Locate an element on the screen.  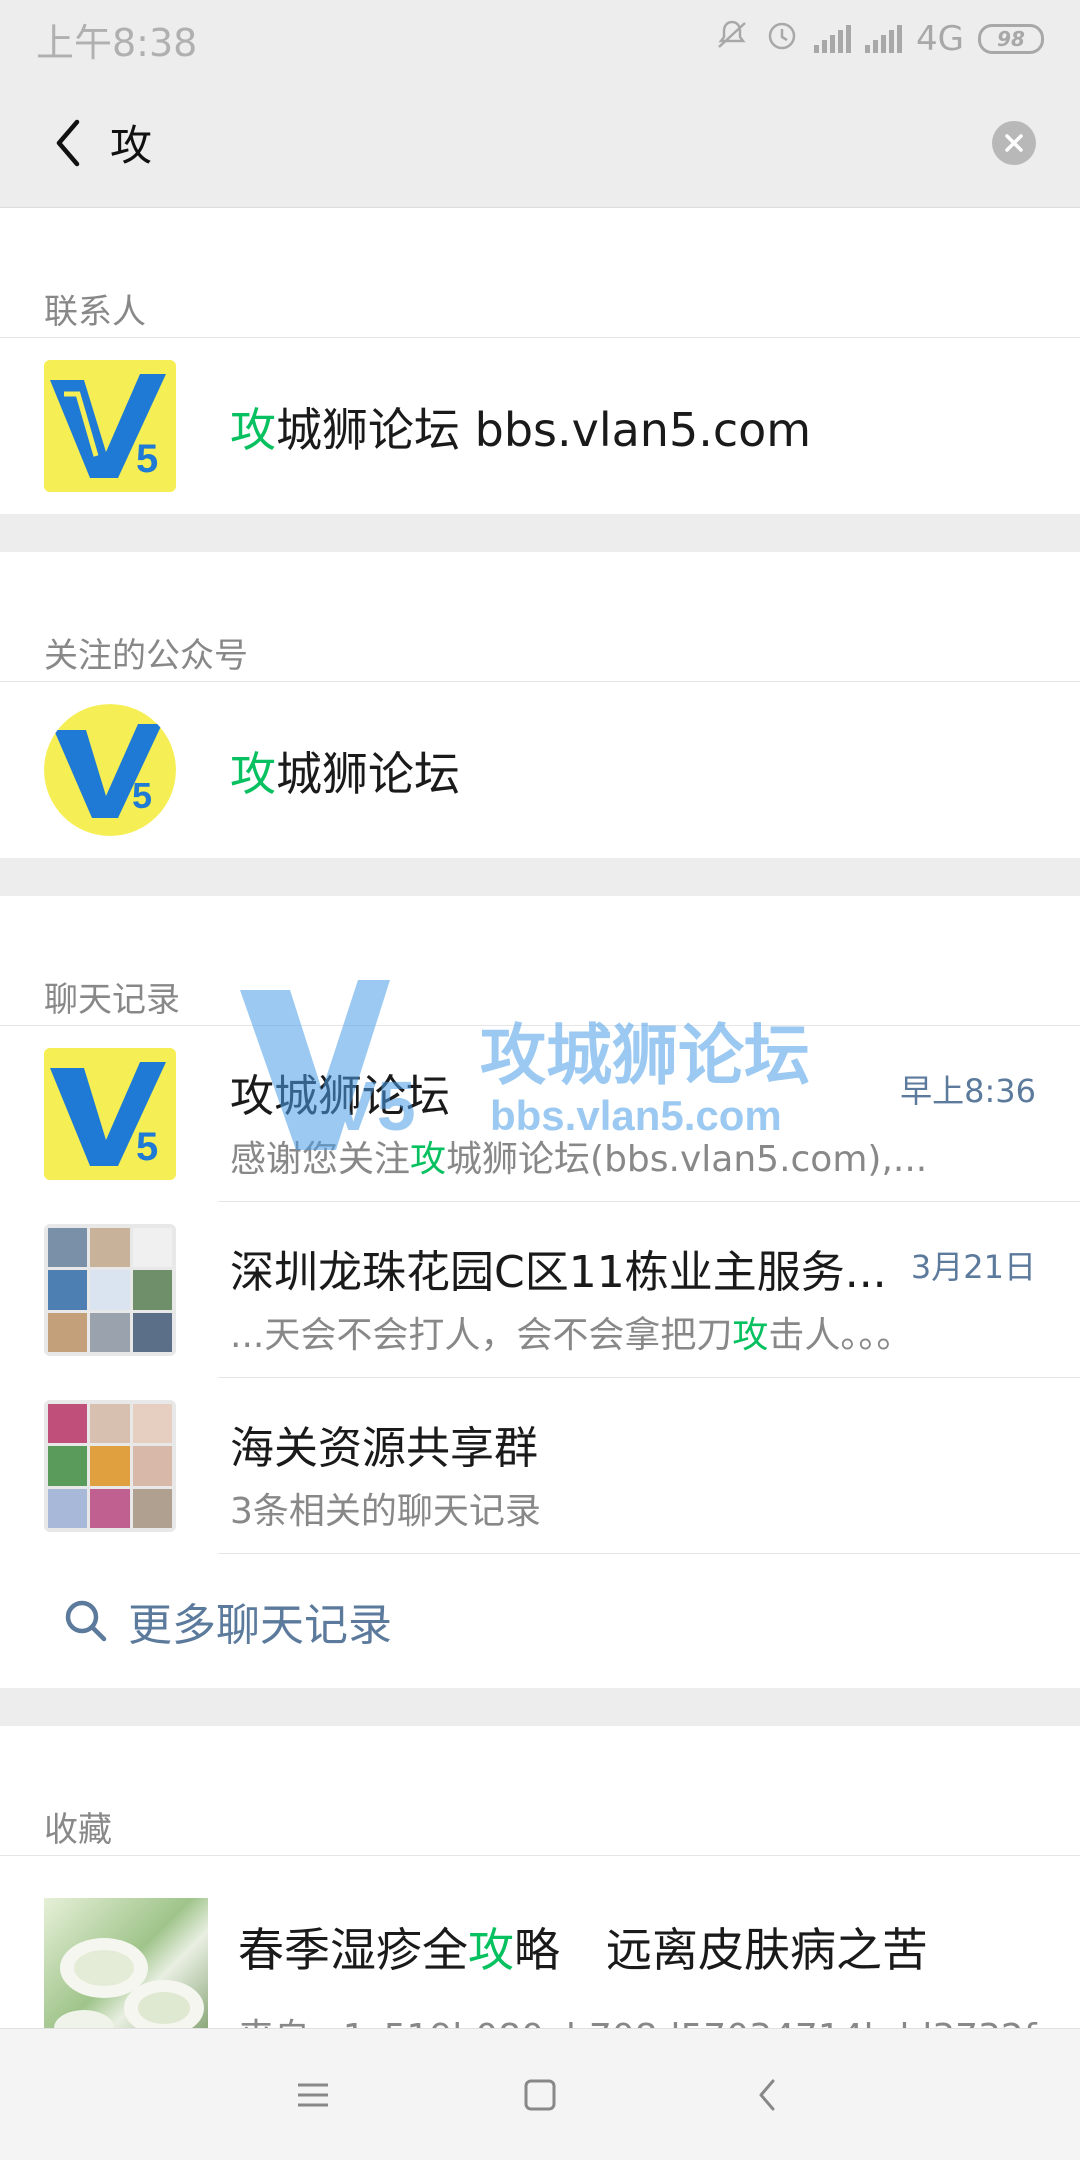
chat-time: 3月21日 is located at coordinates (973, 1267).